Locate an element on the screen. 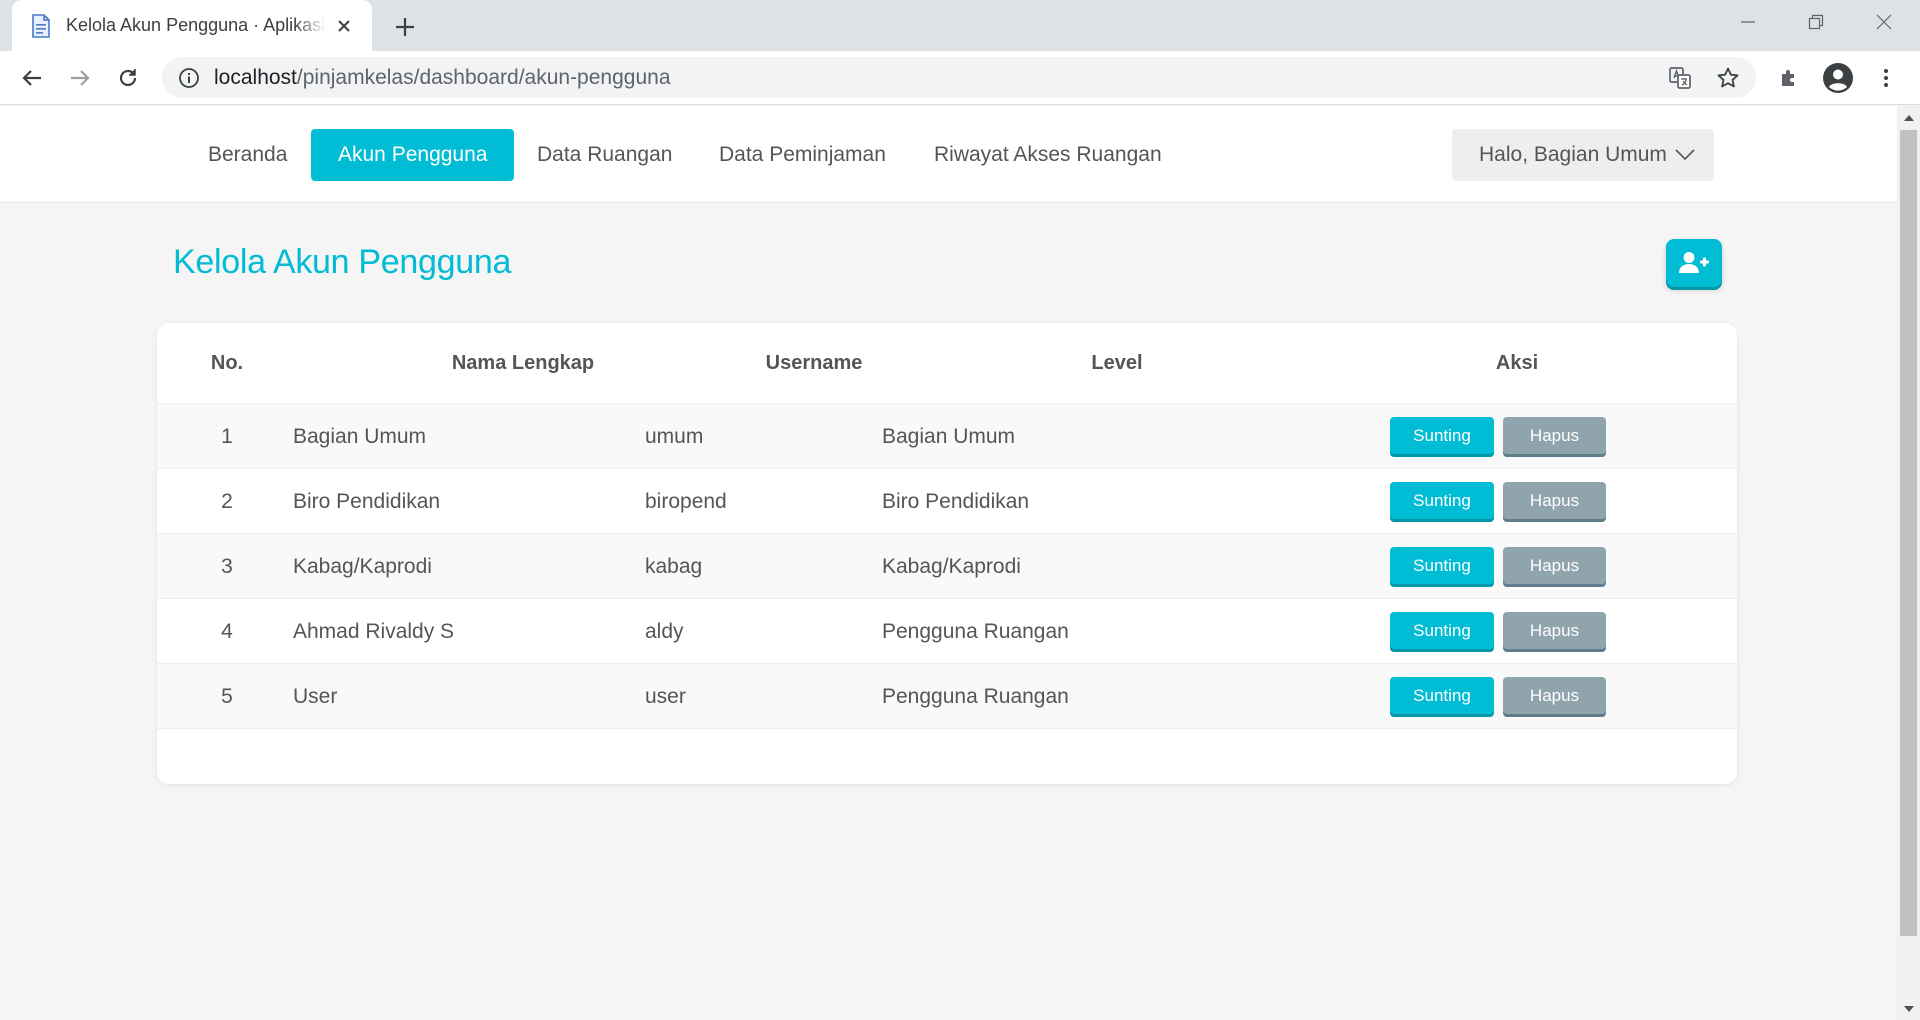 The width and height of the screenshot is (1920, 1020). browser-menu-button is located at coordinates (1886, 78).